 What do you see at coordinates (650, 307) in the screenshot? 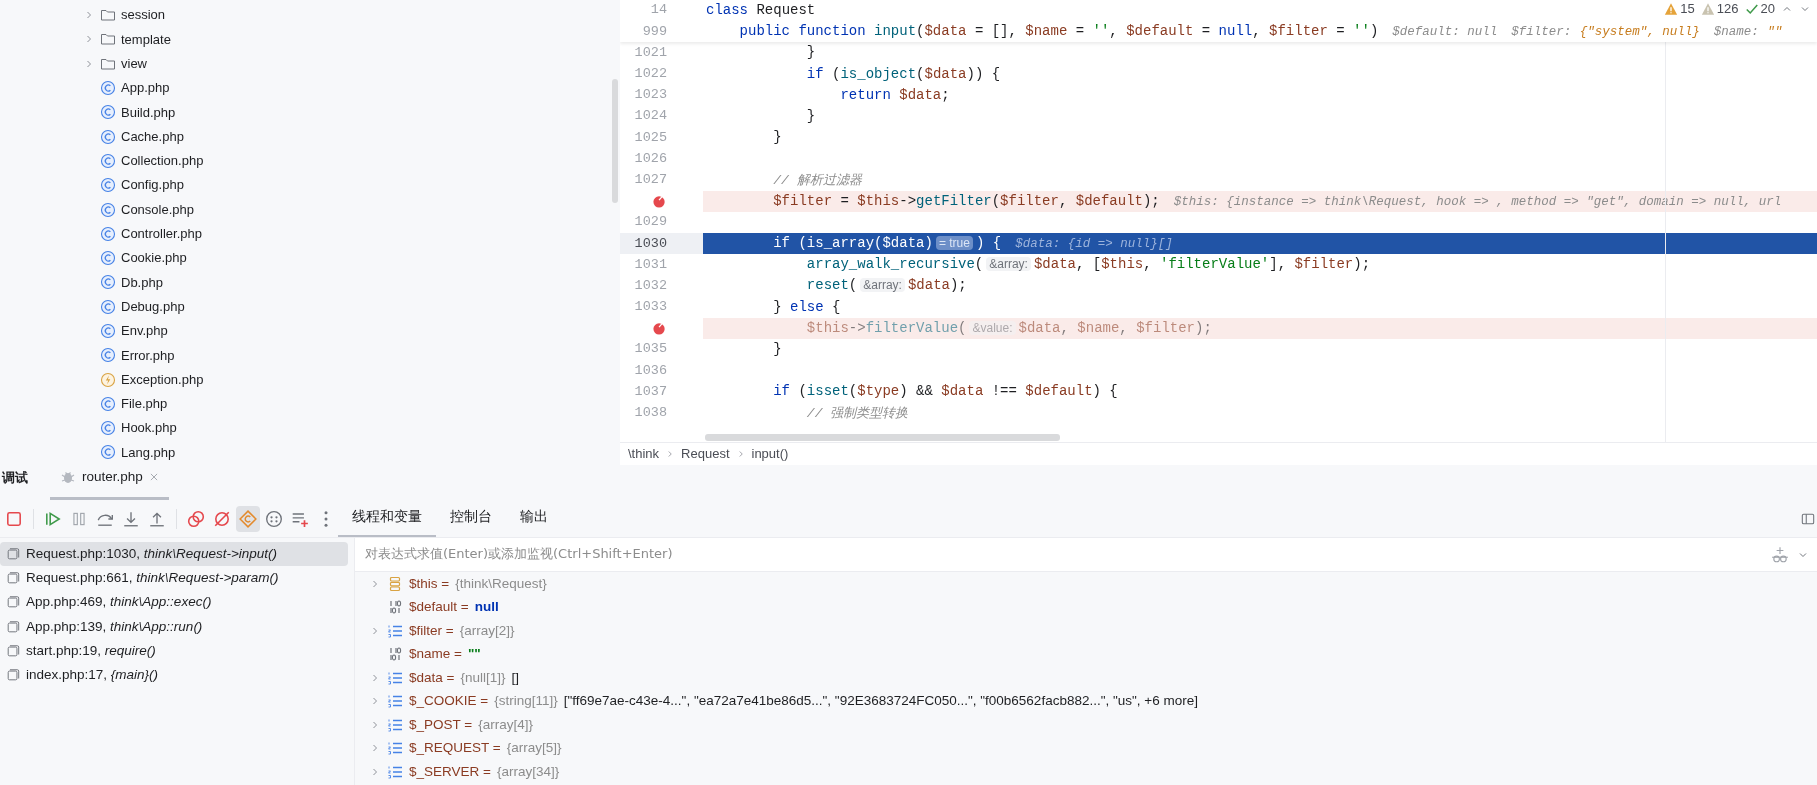
I see `line-number: 1033` at bounding box center [650, 307].